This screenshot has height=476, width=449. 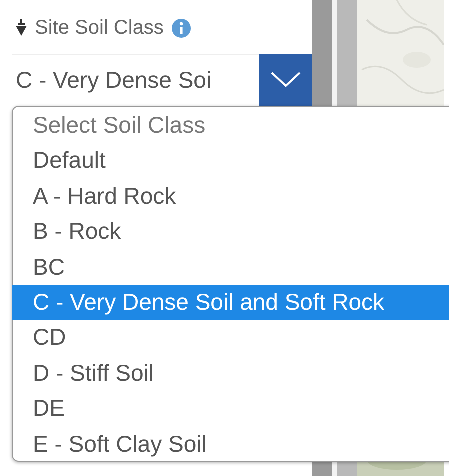 I want to click on dropdown-option: Select Soil Class, so click(x=231, y=126).